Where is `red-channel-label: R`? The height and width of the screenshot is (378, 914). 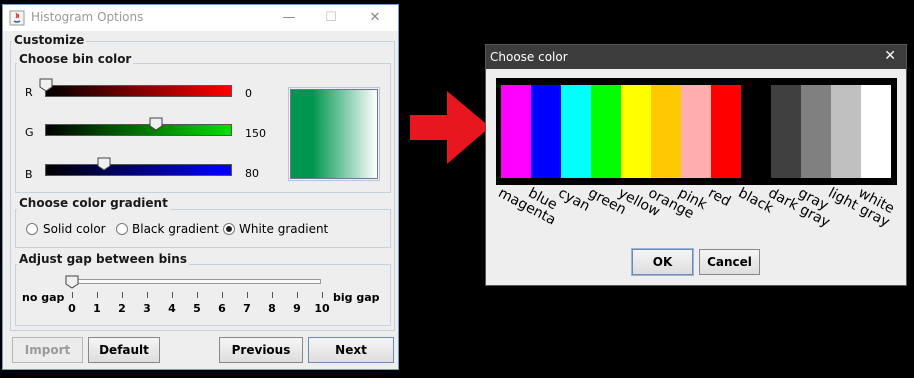
red-channel-label: R is located at coordinates (29, 92).